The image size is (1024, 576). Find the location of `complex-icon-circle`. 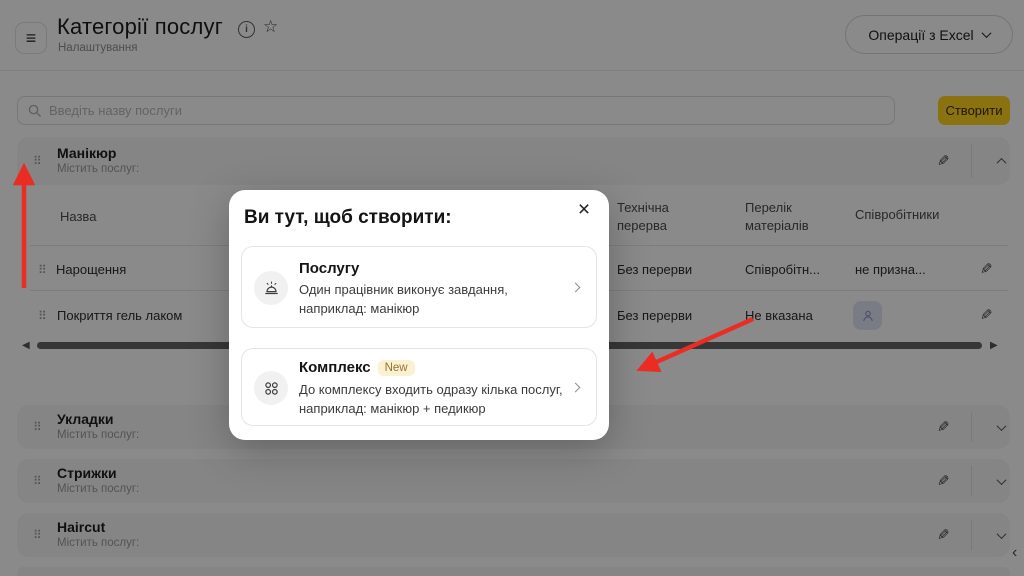

complex-icon-circle is located at coordinates (271, 388).